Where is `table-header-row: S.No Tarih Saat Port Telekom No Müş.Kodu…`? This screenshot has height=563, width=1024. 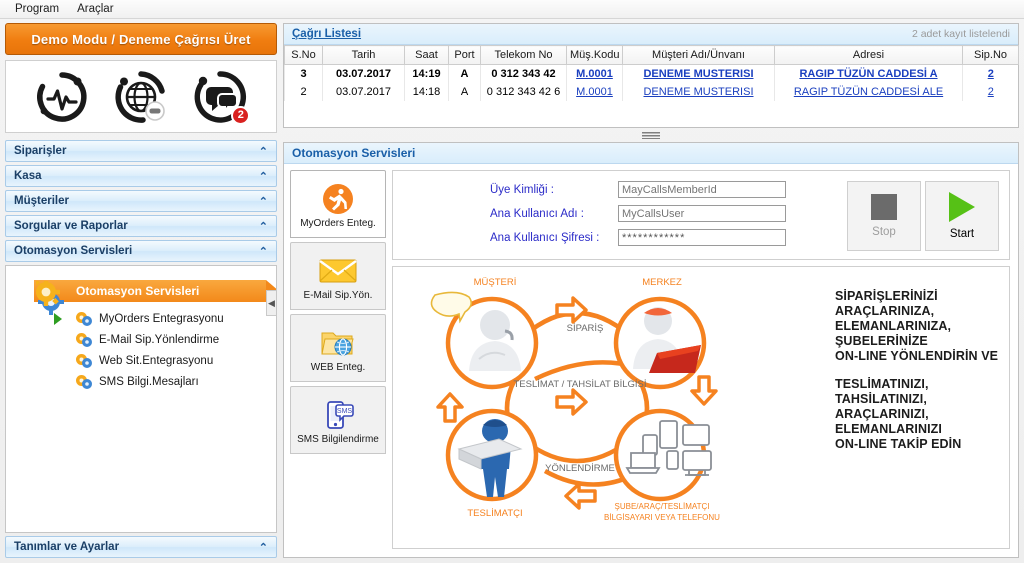 table-header-row: S.No Tarih Saat Port Telekom No Müş.Kodu… is located at coordinates (651, 55).